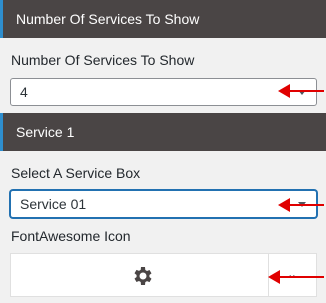 This screenshot has height=303, width=326. I want to click on services-count-label: Number Of Services To Show, so click(103, 60).